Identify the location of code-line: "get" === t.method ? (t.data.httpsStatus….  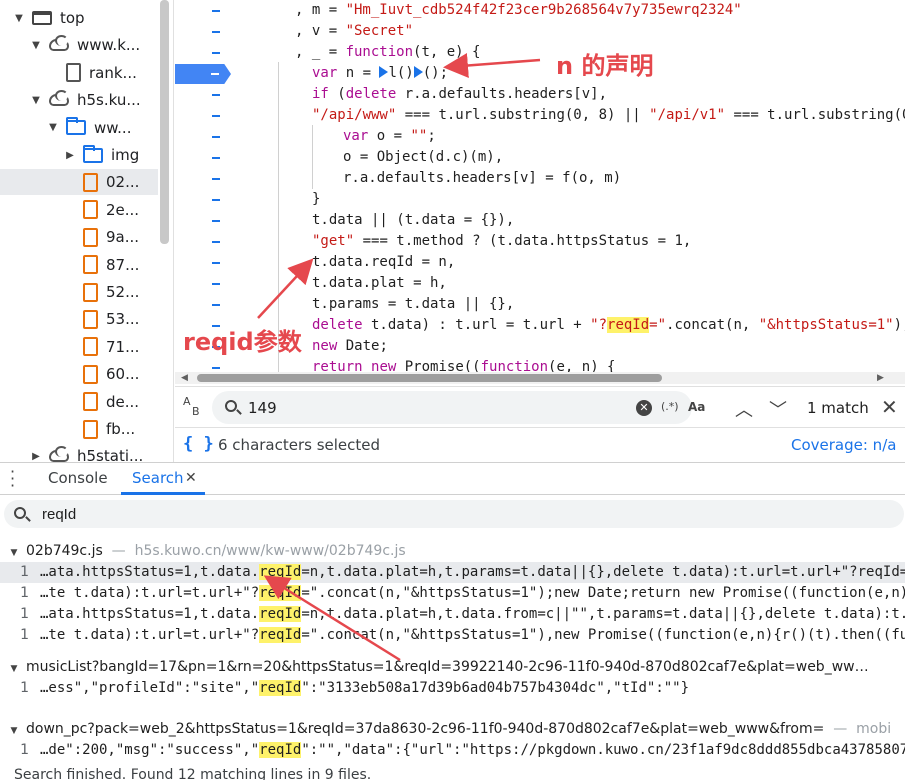
(501, 241).